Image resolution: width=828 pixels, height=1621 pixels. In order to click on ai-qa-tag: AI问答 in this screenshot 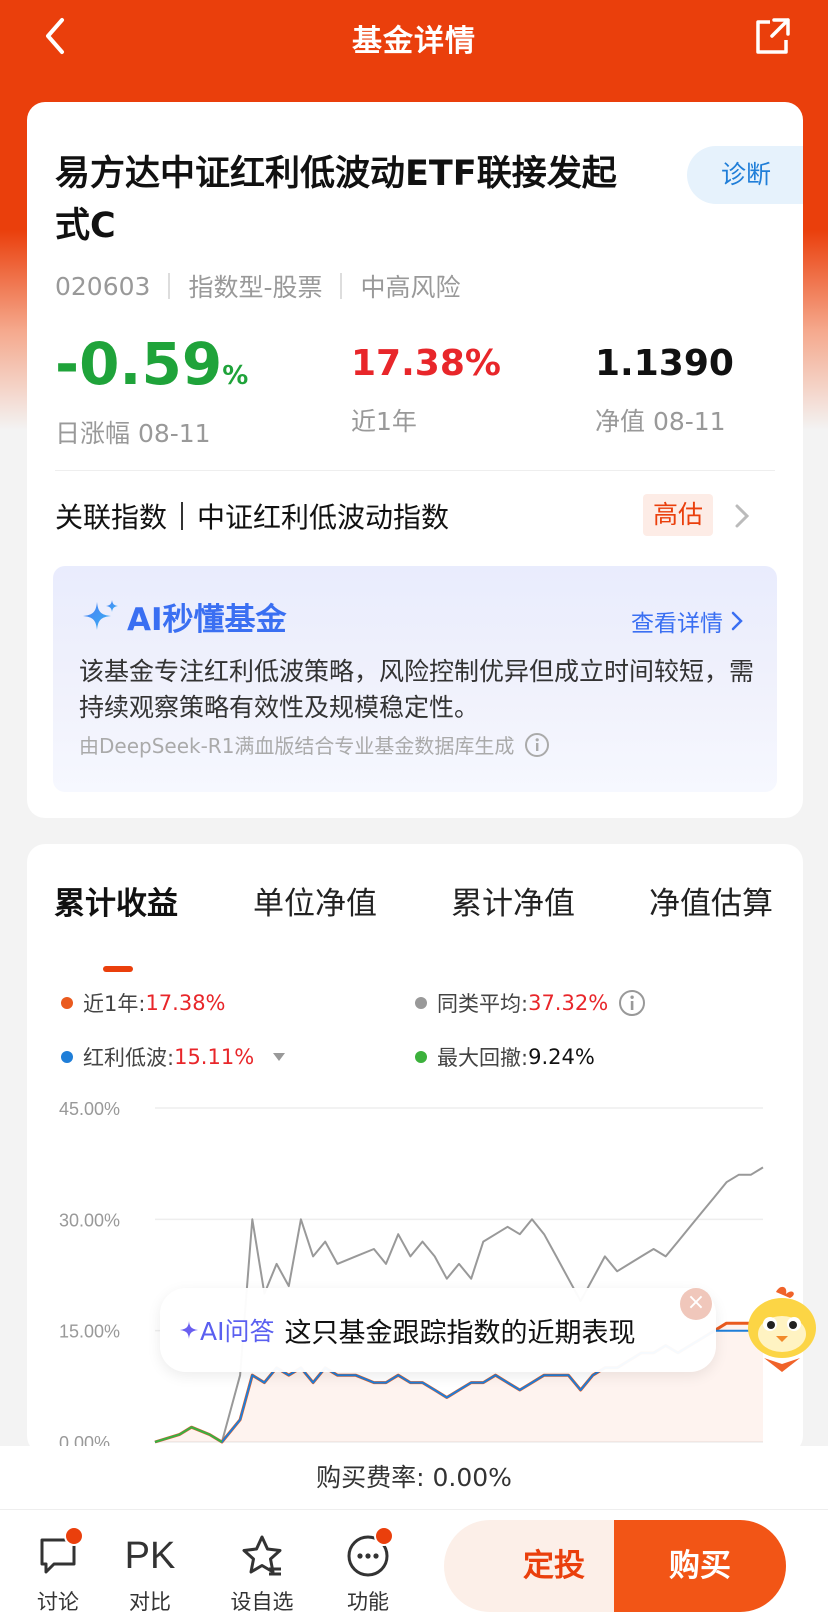, I will do `click(226, 1330)`.